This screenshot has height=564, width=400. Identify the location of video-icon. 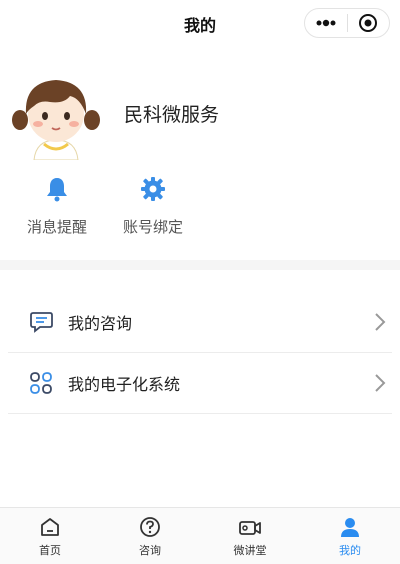
(250, 527).